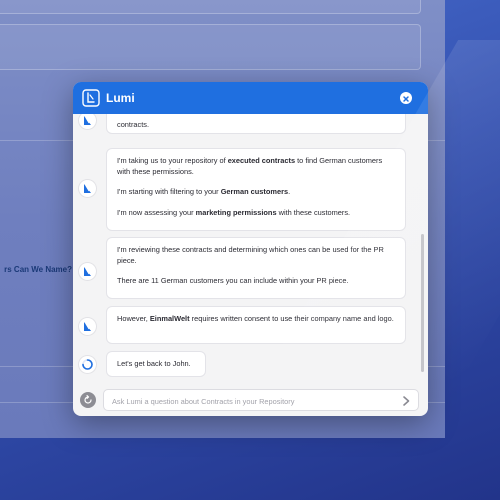 The width and height of the screenshot is (500, 500). I want to click on message-bubble: Let's get back to John., so click(156, 364).